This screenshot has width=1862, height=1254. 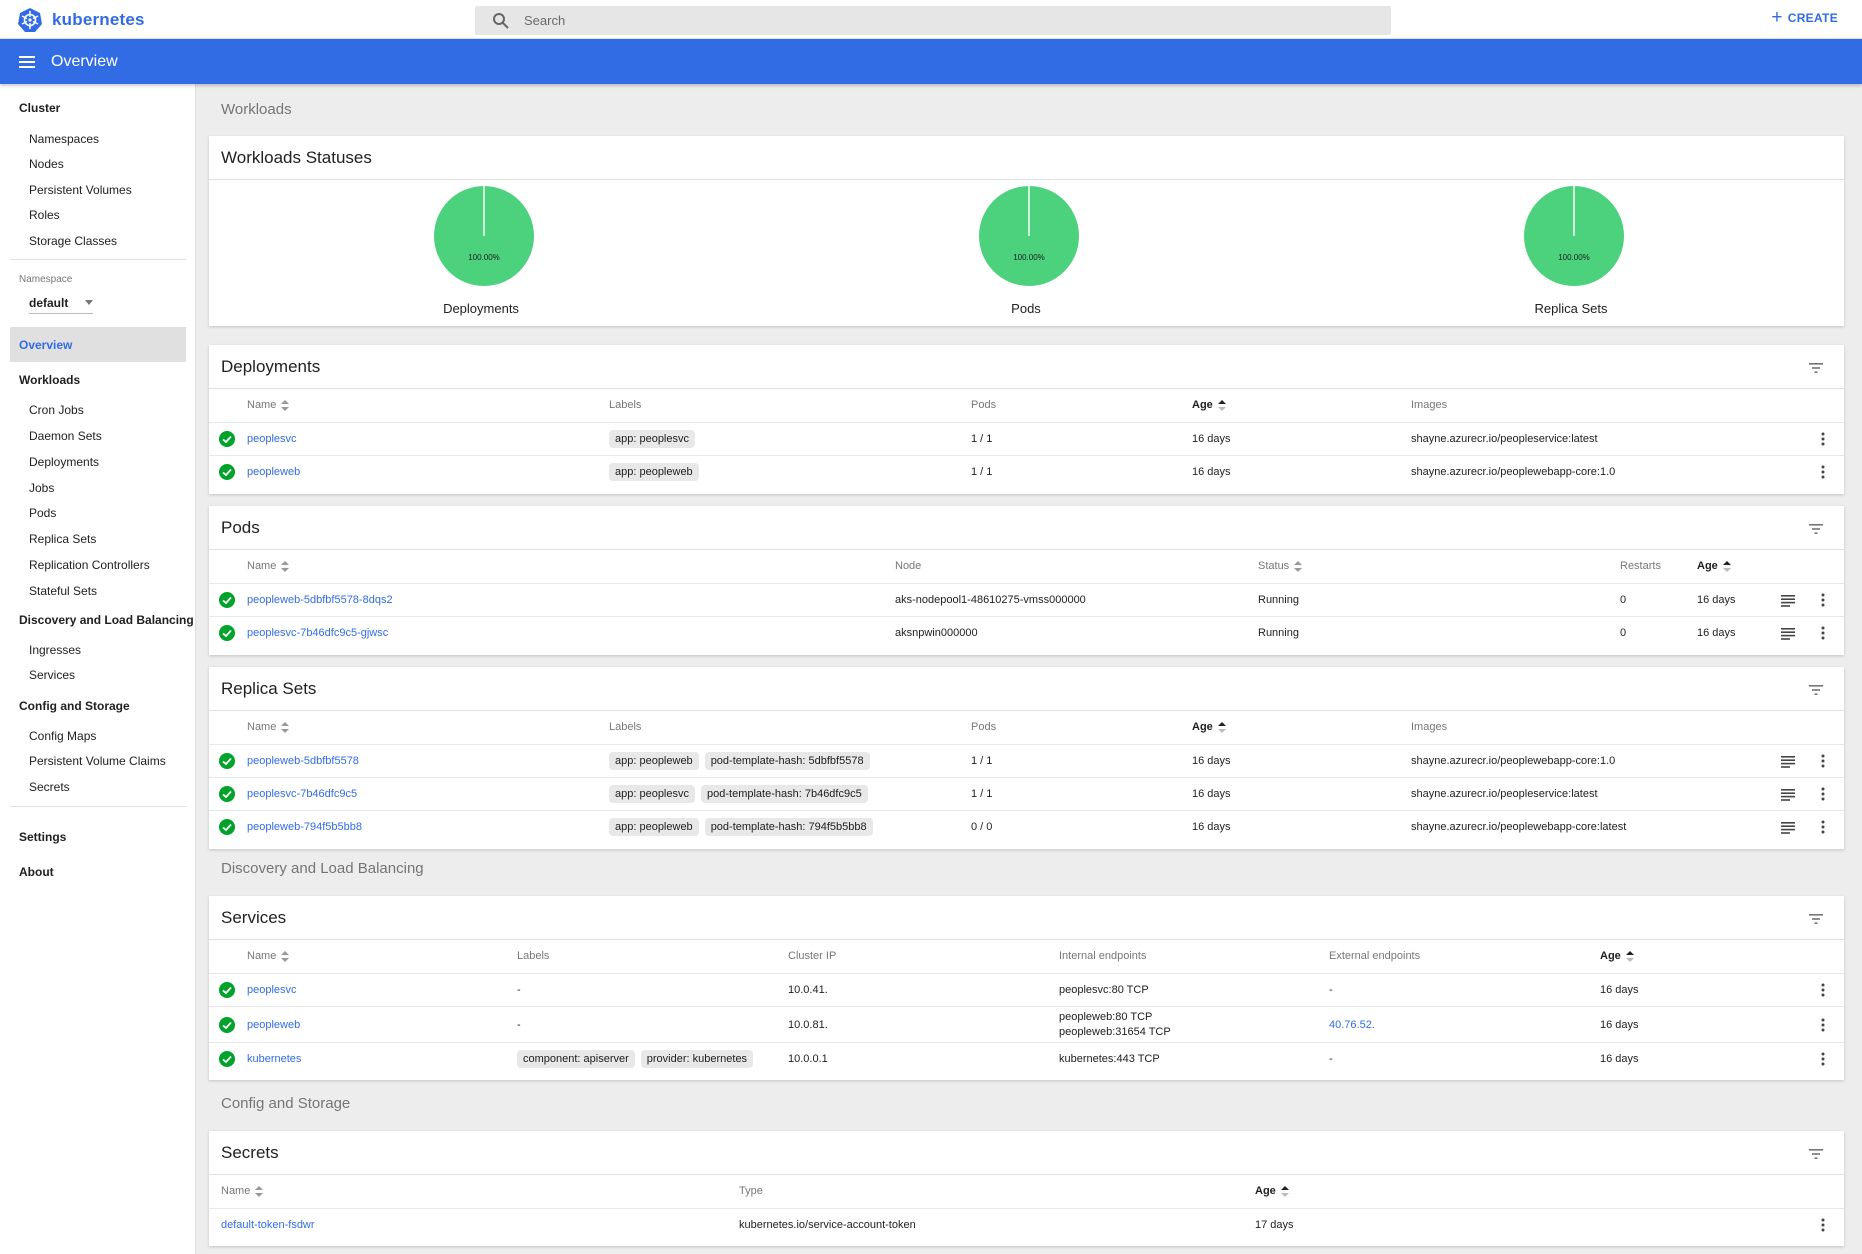 I want to click on sidebar-item-stateful-sets: Stateful Sets, so click(x=48, y=591).